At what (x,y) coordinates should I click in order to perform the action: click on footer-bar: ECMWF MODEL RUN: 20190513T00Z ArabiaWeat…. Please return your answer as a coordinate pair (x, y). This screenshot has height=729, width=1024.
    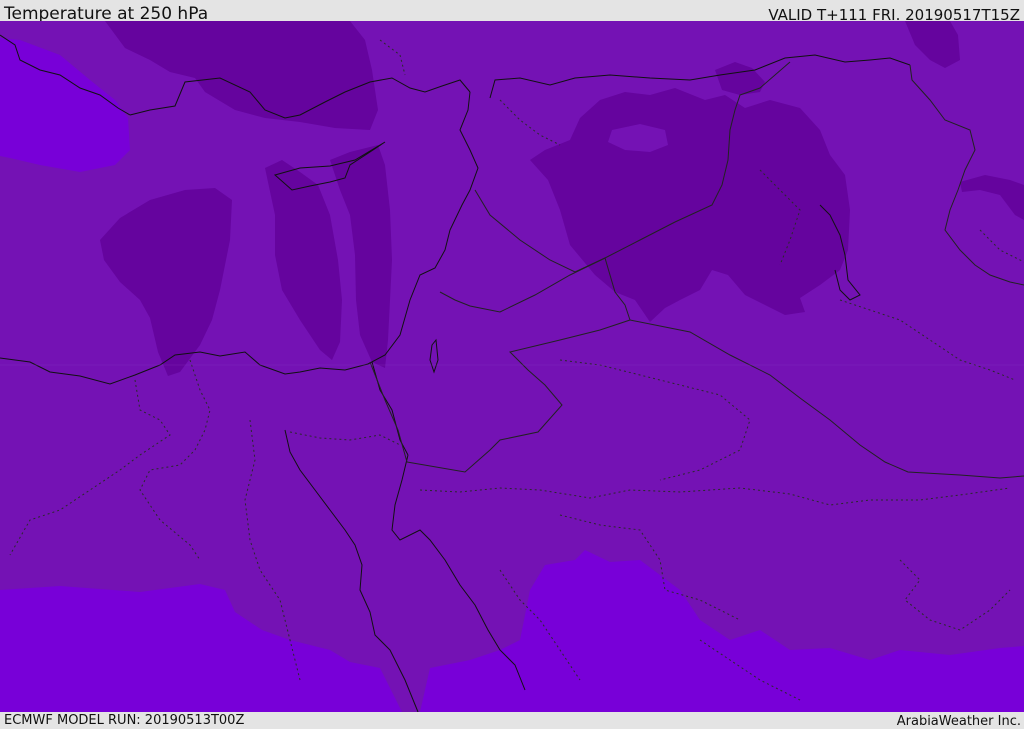
    Looking at the image, I should click on (512, 720).